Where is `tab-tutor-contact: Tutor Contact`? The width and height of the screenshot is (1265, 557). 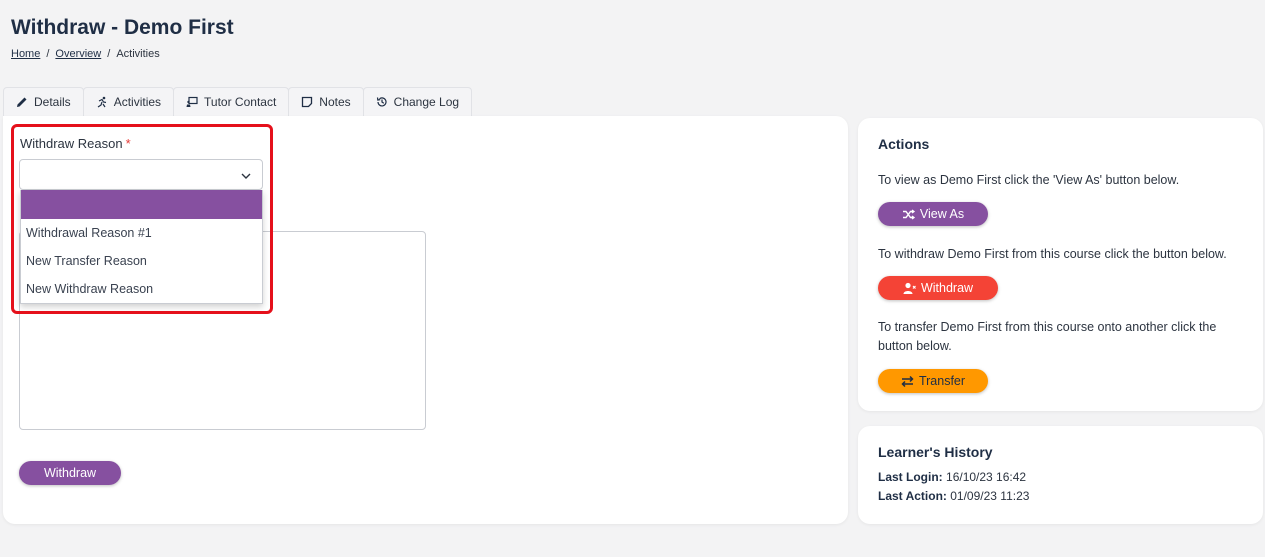
tab-tutor-contact: Tutor Contact is located at coordinates (231, 101).